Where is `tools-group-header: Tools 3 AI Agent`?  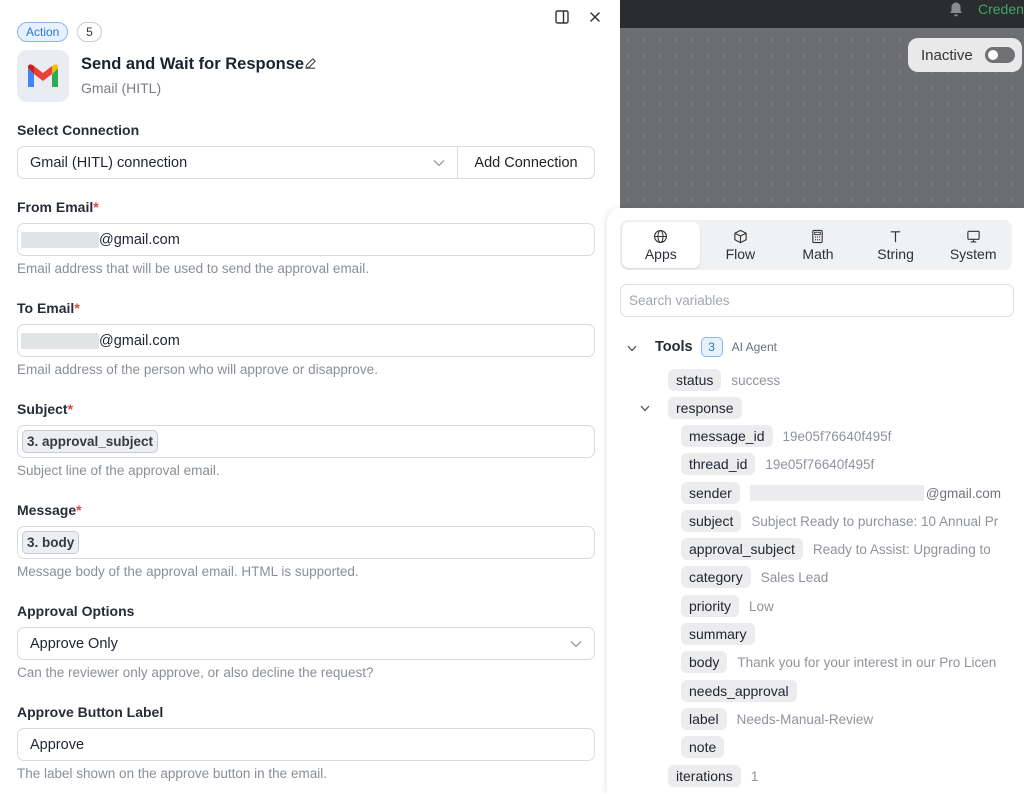 tools-group-header: Tools 3 AI Agent is located at coordinates (716, 347).